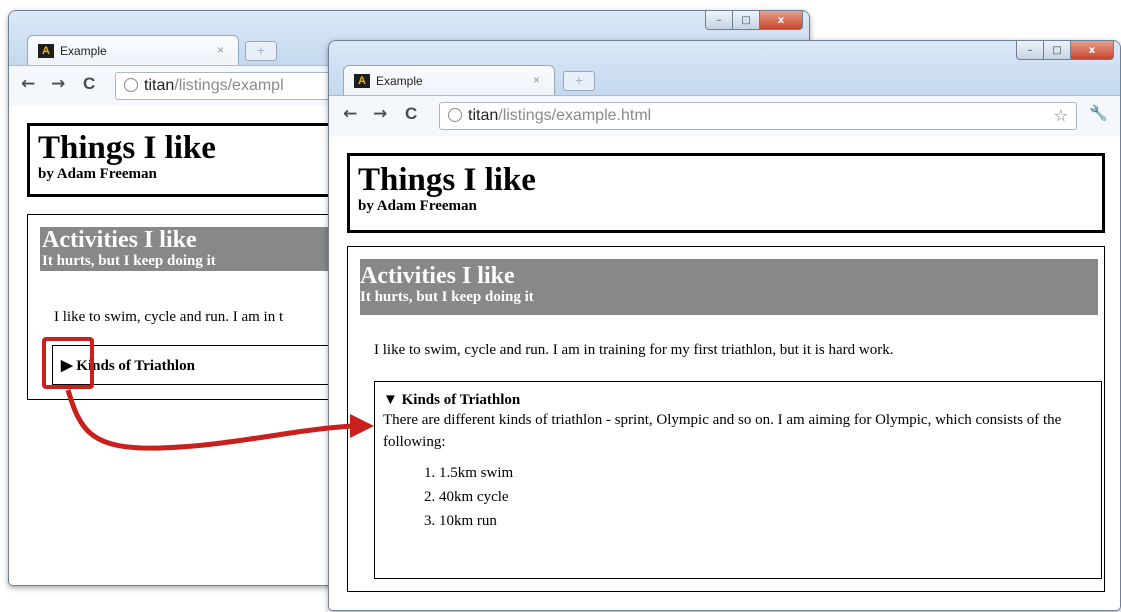 The image size is (1121, 612). Describe the element at coordinates (209, 420) in the screenshot. I see `arrow-curve` at that location.